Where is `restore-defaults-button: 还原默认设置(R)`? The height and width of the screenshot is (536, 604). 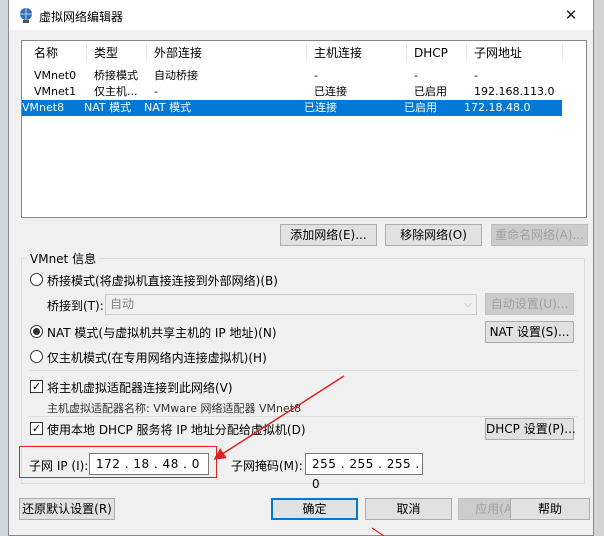
restore-defaults-button: 还原默认设置(R) is located at coordinates (67, 509).